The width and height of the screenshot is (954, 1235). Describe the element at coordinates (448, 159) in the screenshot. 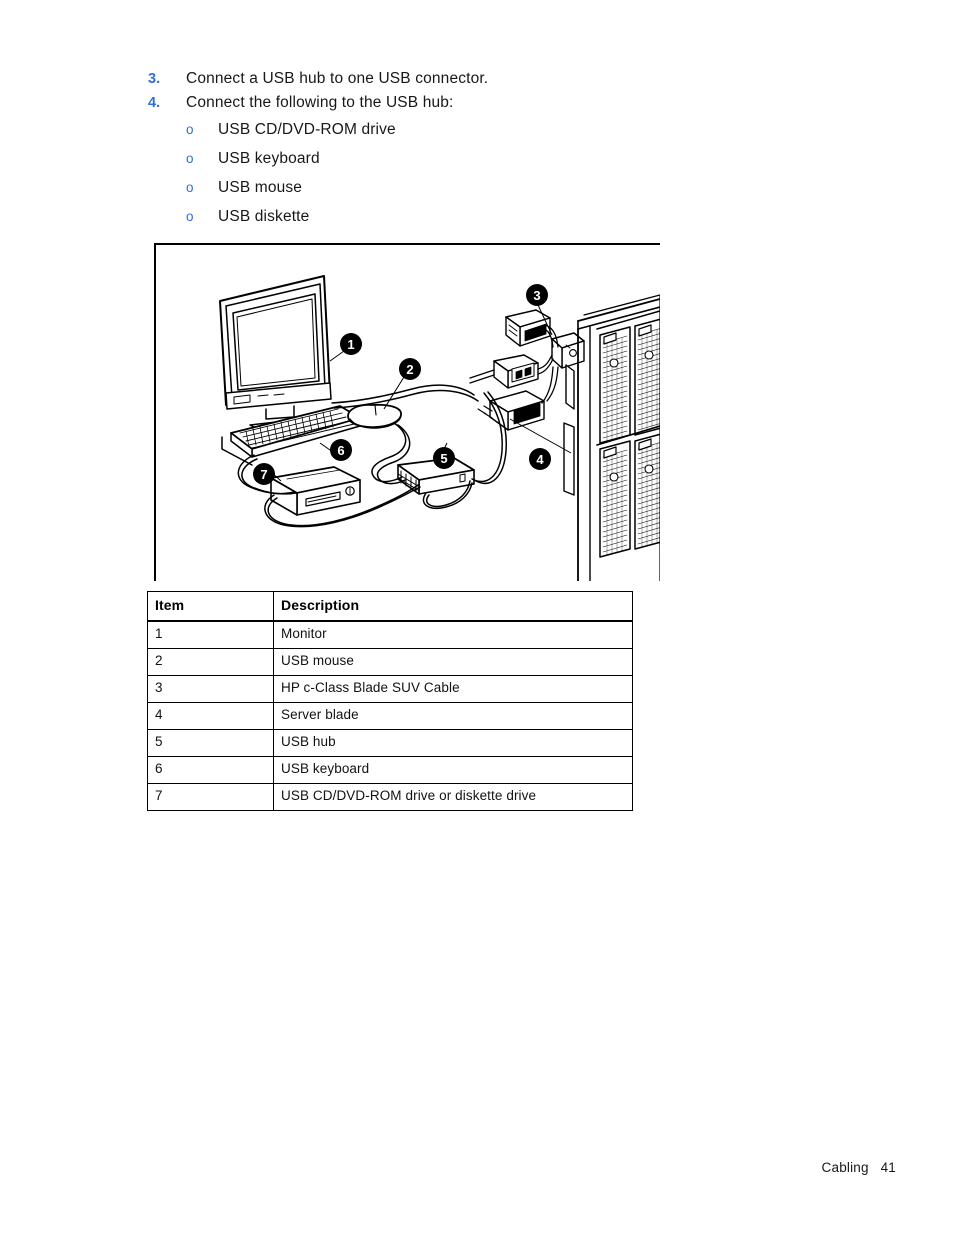

I see `list-item: o USB keyboard` at that location.